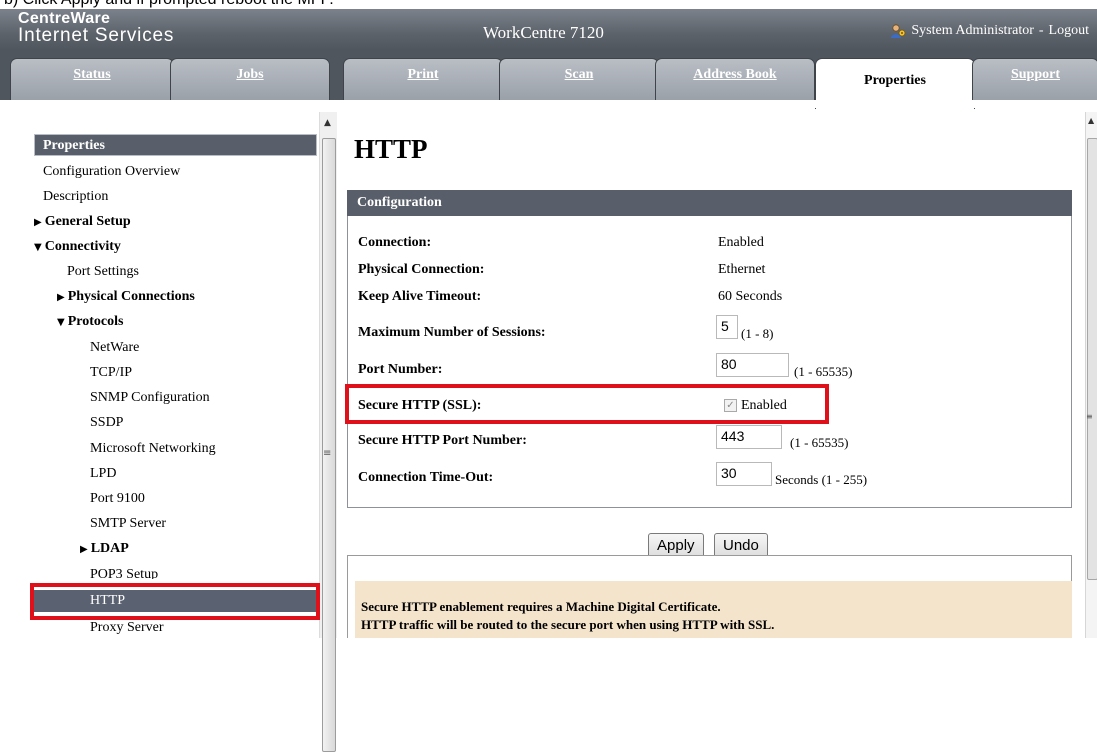 This screenshot has height=752, width=1097. Describe the element at coordinates (87, 221) in the screenshot. I see `sidebar-item-label: General Setup` at that location.